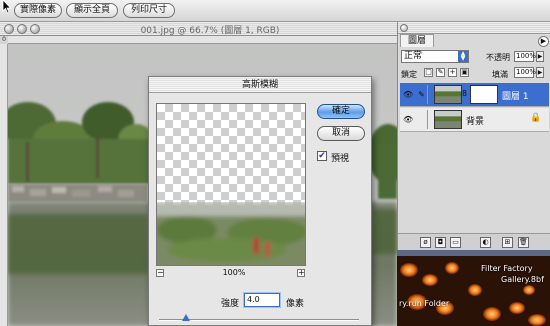 This screenshot has width=550, height=326. Describe the element at coordinates (452, 72) in the screenshot. I see `lock-position-icon: +` at that location.